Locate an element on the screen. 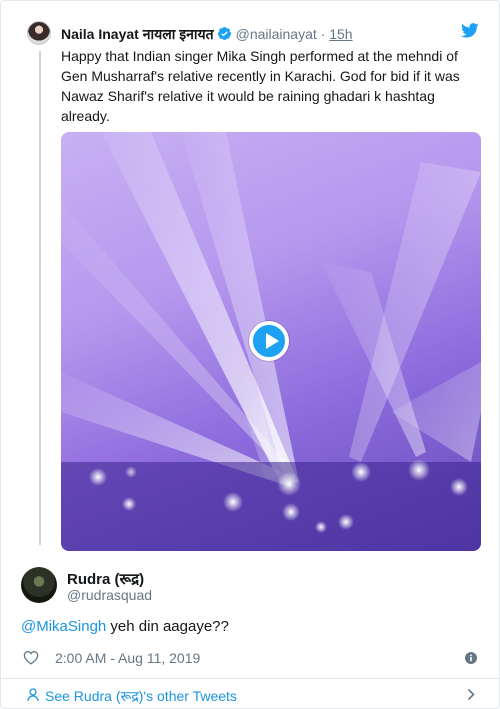  verified-badge-icon is located at coordinates (224, 35).